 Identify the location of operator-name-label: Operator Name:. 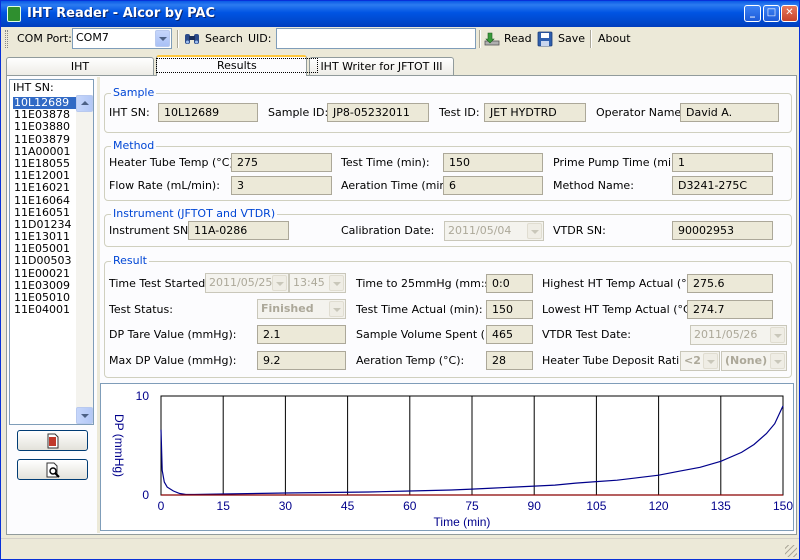
(640, 112).